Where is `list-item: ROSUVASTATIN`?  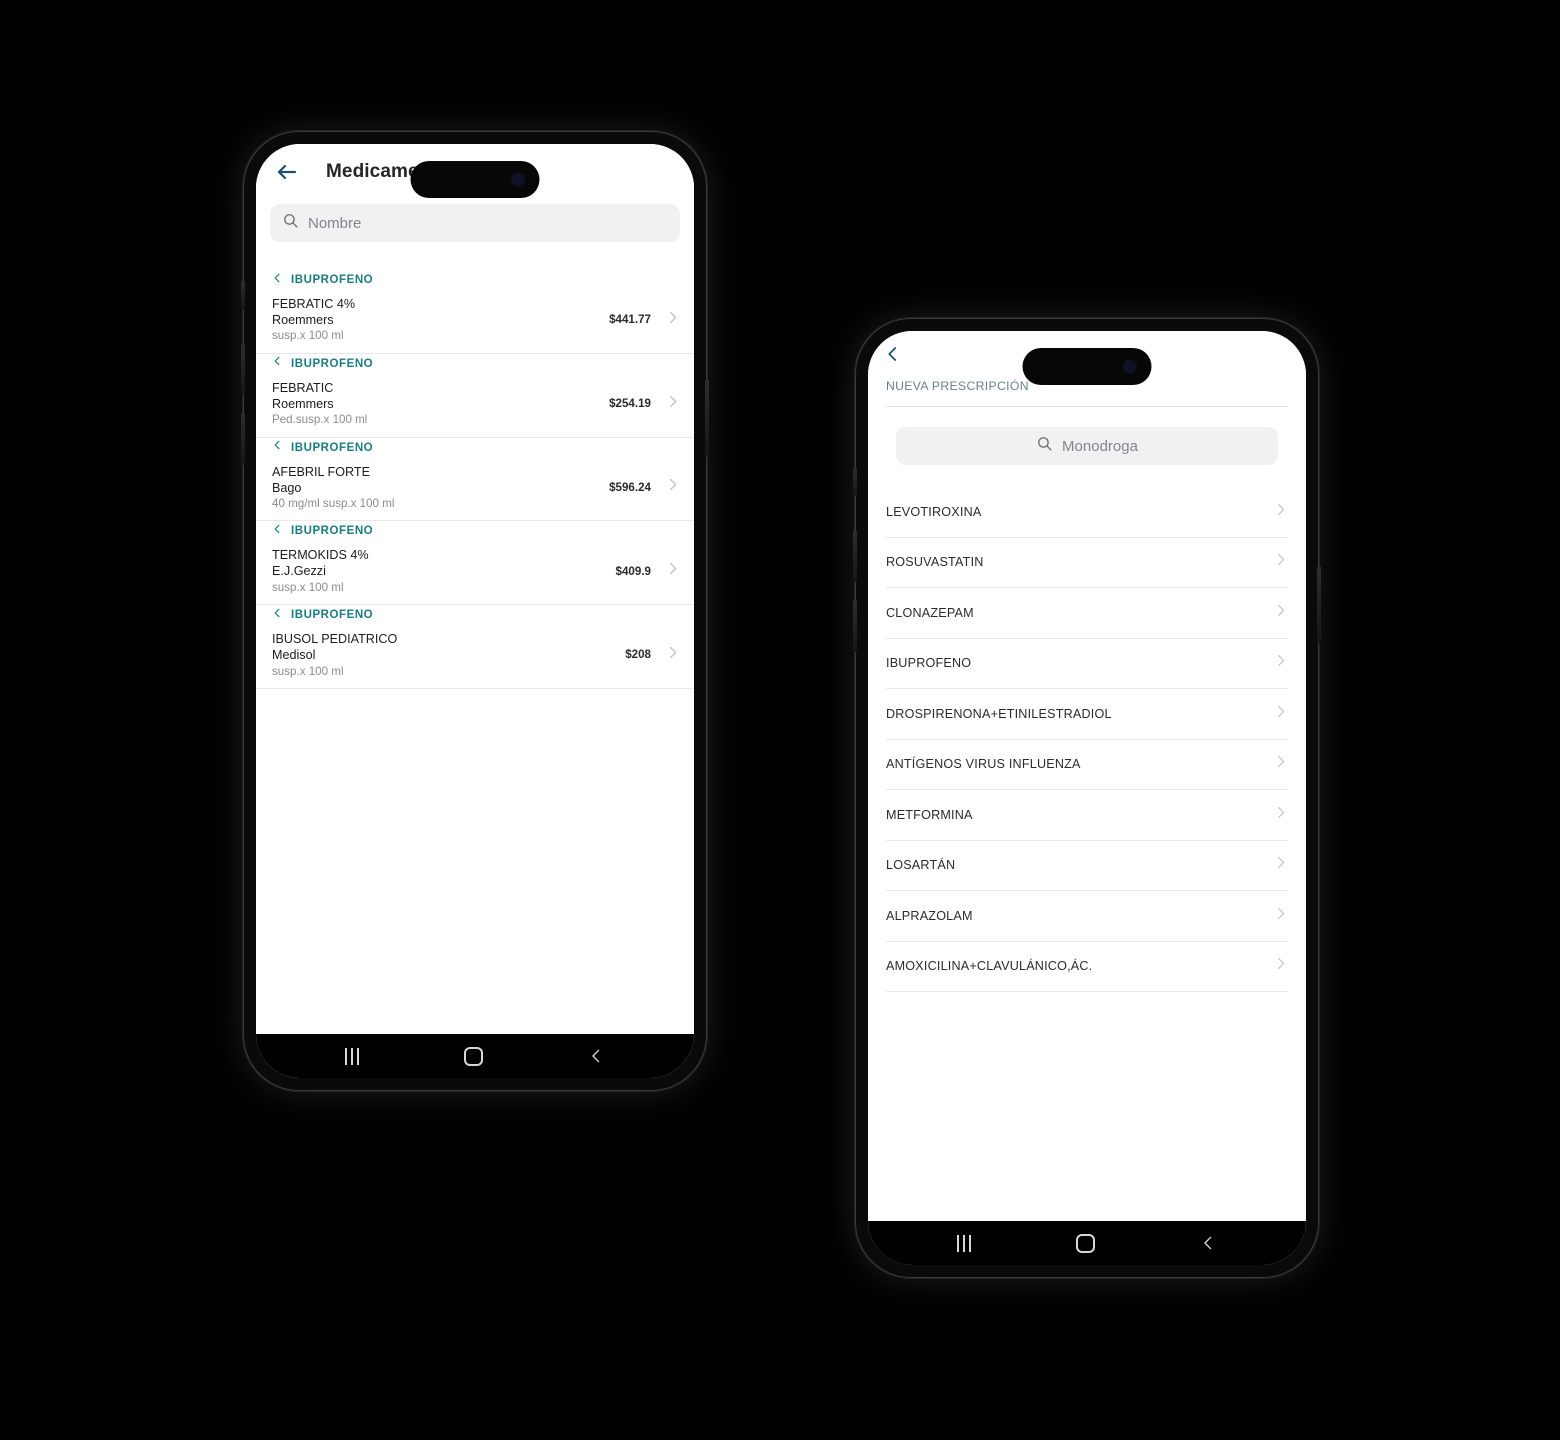
list-item: ROSUVASTATIN is located at coordinates (1087, 563).